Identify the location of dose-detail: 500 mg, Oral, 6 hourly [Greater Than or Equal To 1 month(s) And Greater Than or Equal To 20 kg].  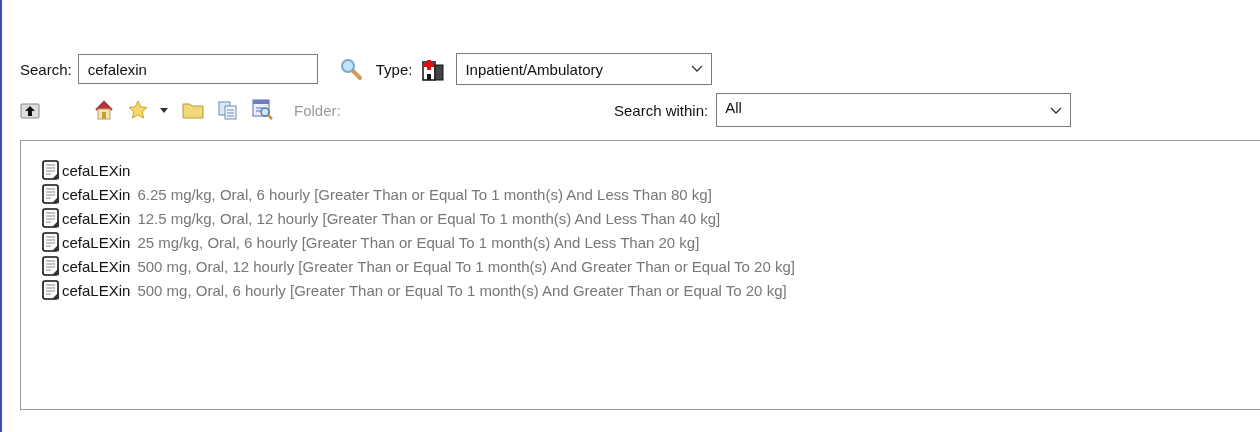
(462, 290).